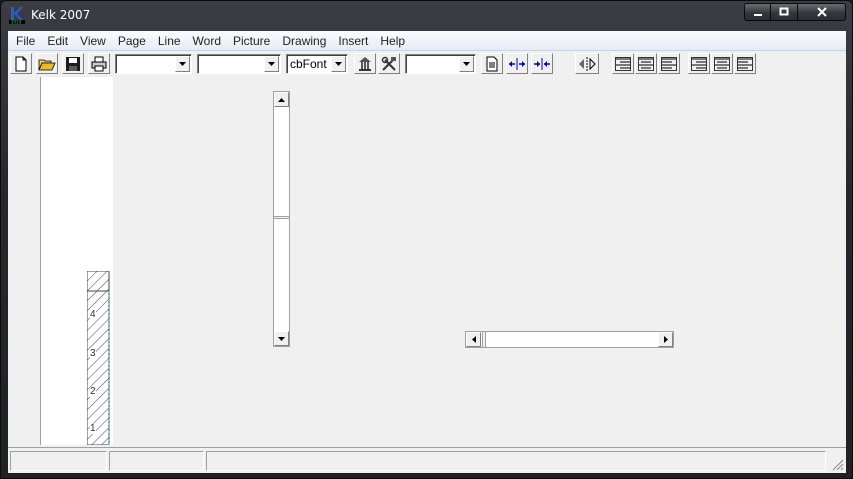 Image resolution: width=853 pixels, height=479 pixels. I want to click on paragraph-right-icon, so click(699, 63).